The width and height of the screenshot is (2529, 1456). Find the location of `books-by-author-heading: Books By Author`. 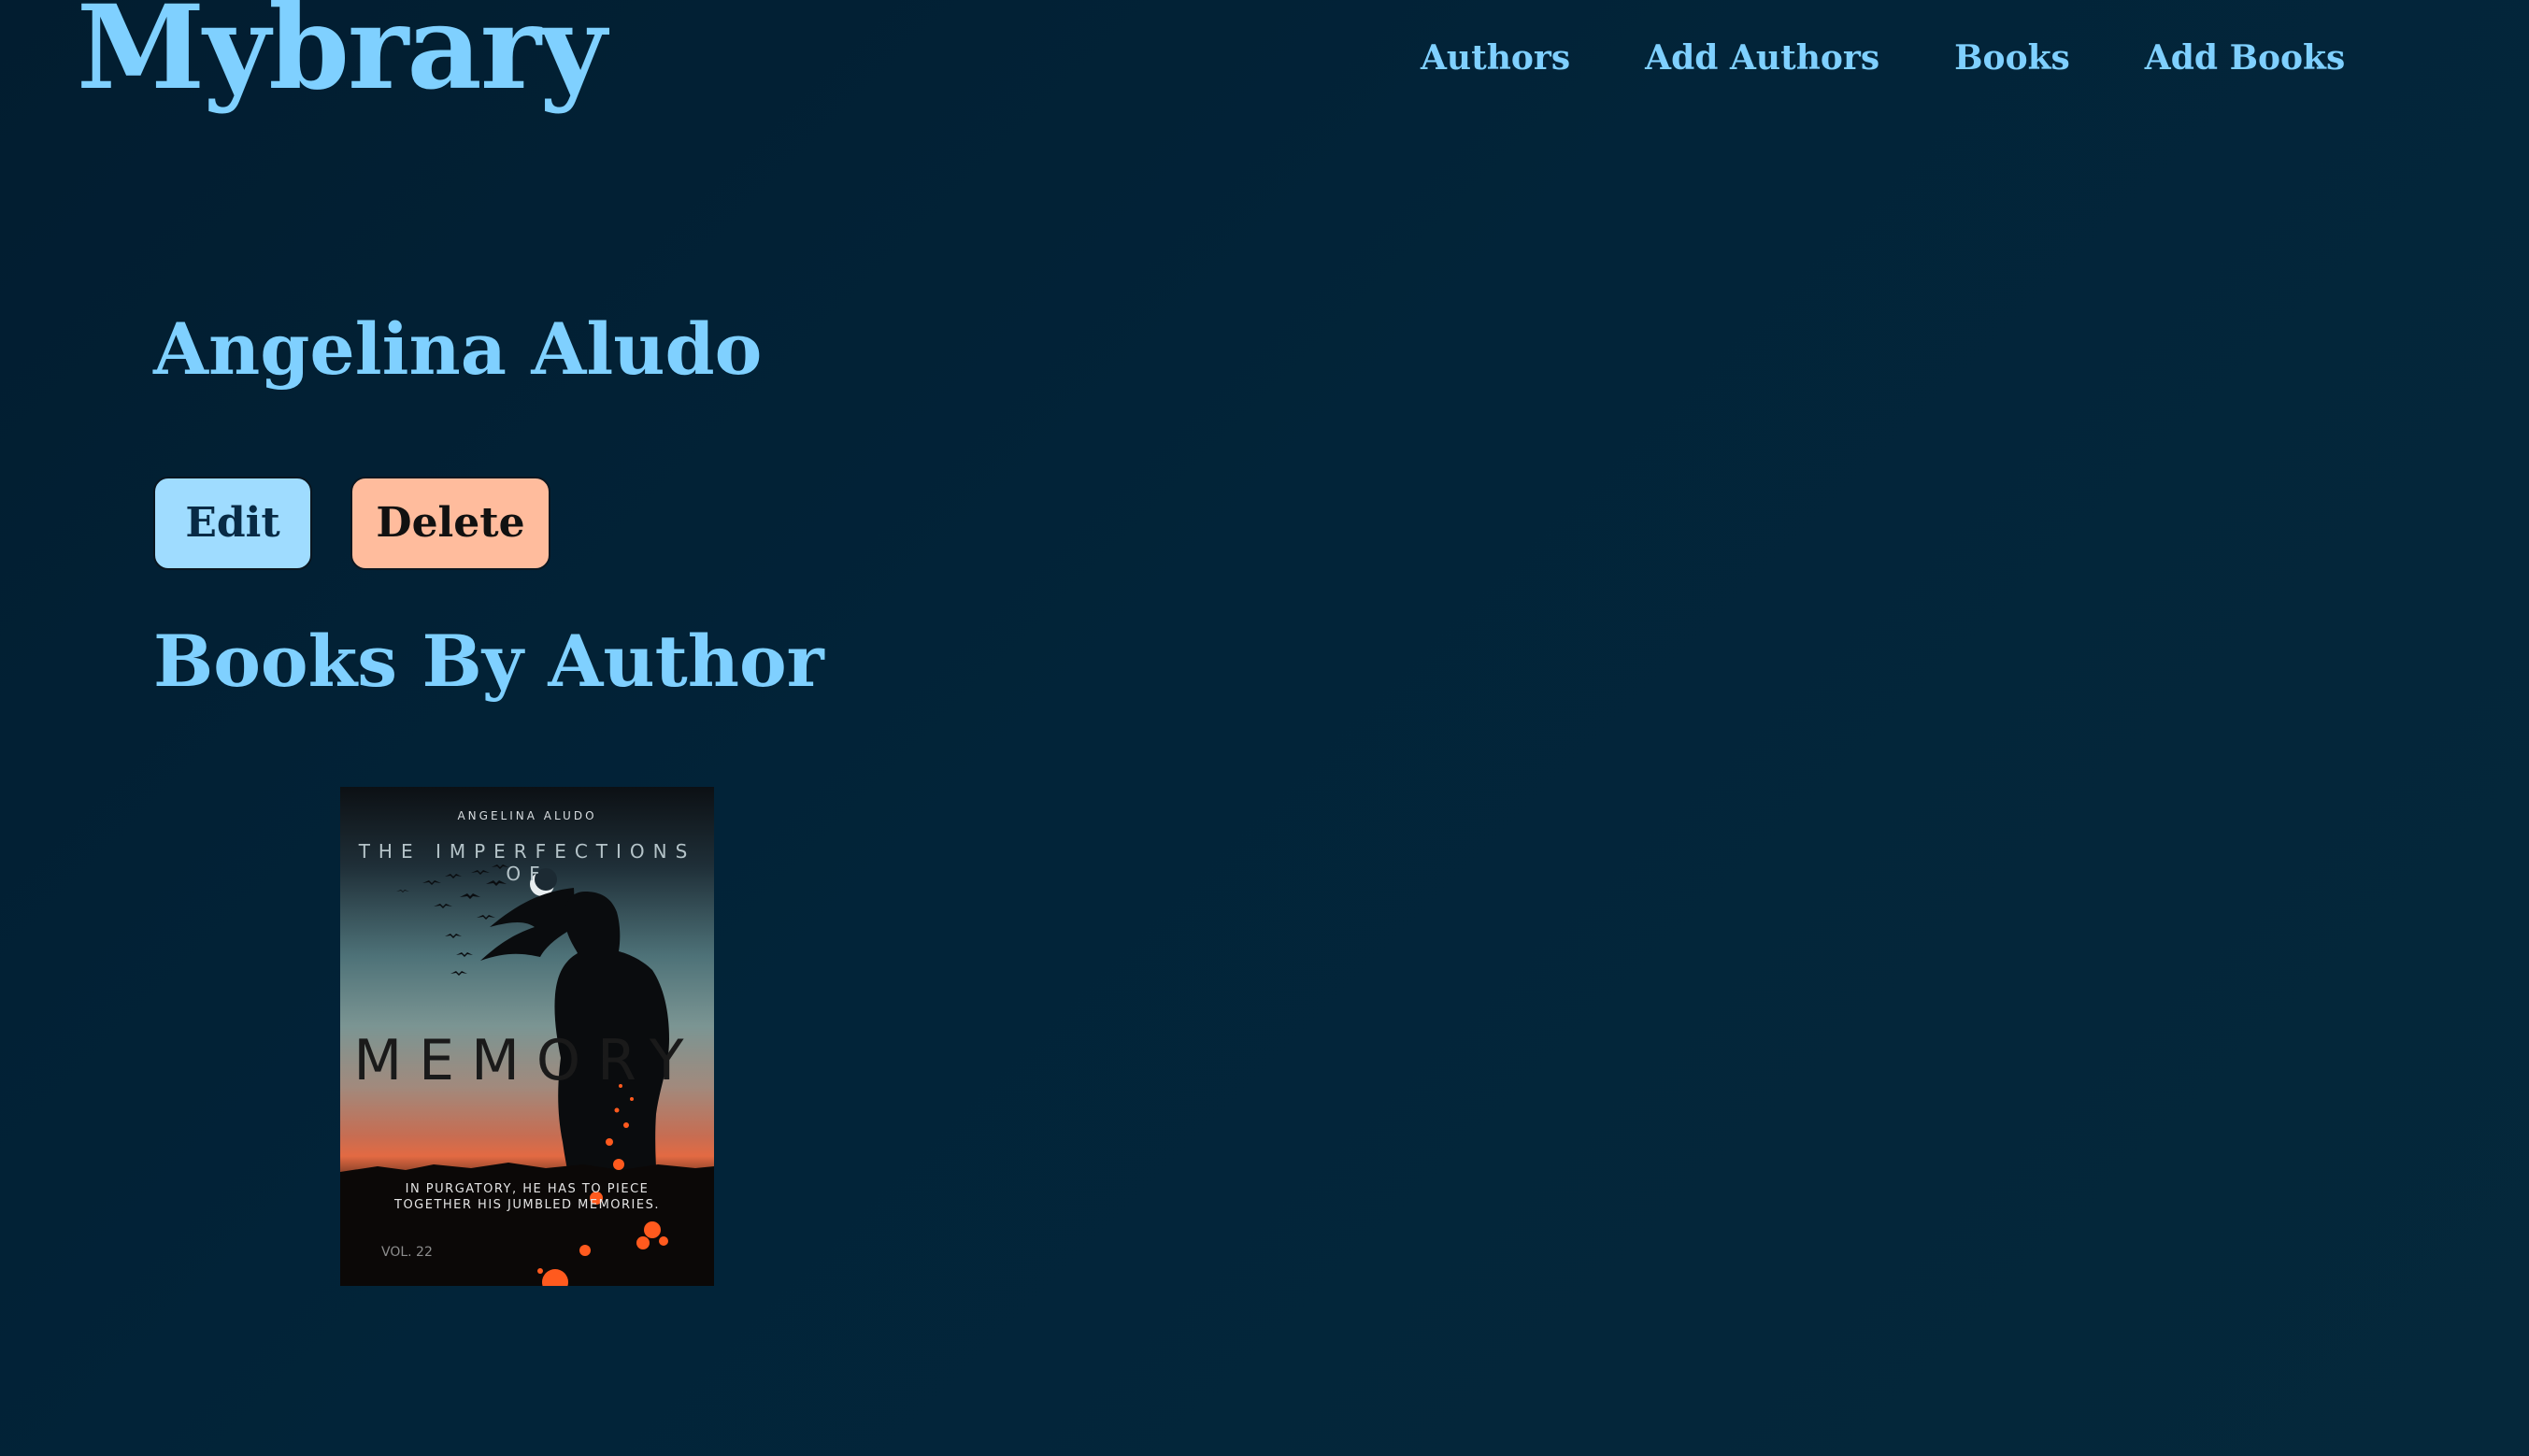

books-by-author-heading: Books By Author is located at coordinates (489, 661).